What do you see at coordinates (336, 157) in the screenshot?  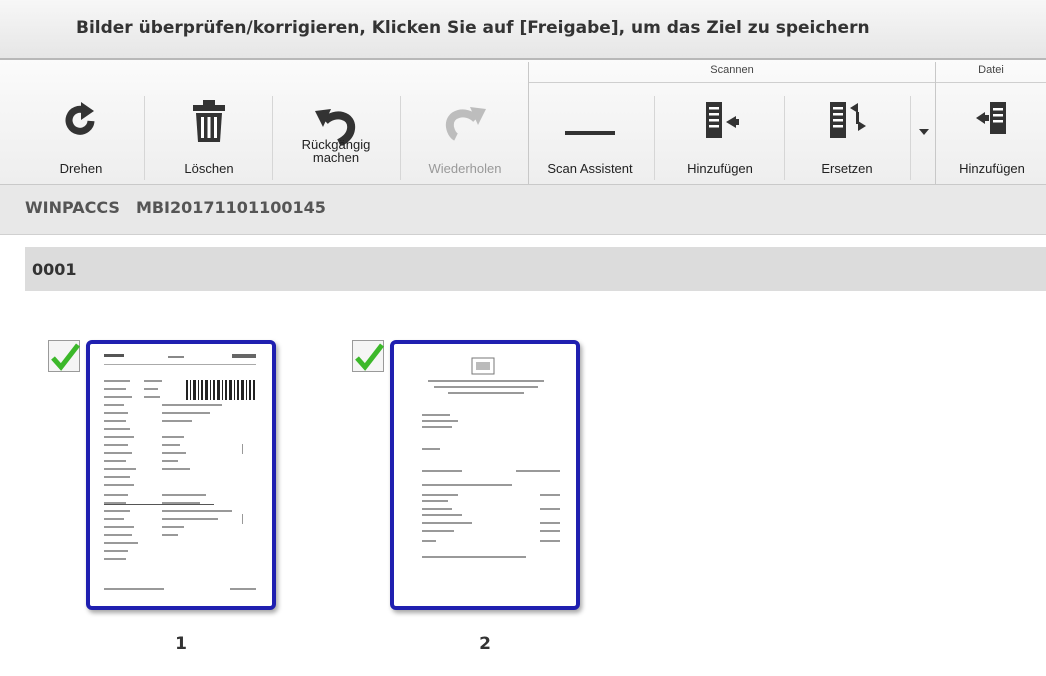 I see `undo-label-line2: machen` at bounding box center [336, 157].